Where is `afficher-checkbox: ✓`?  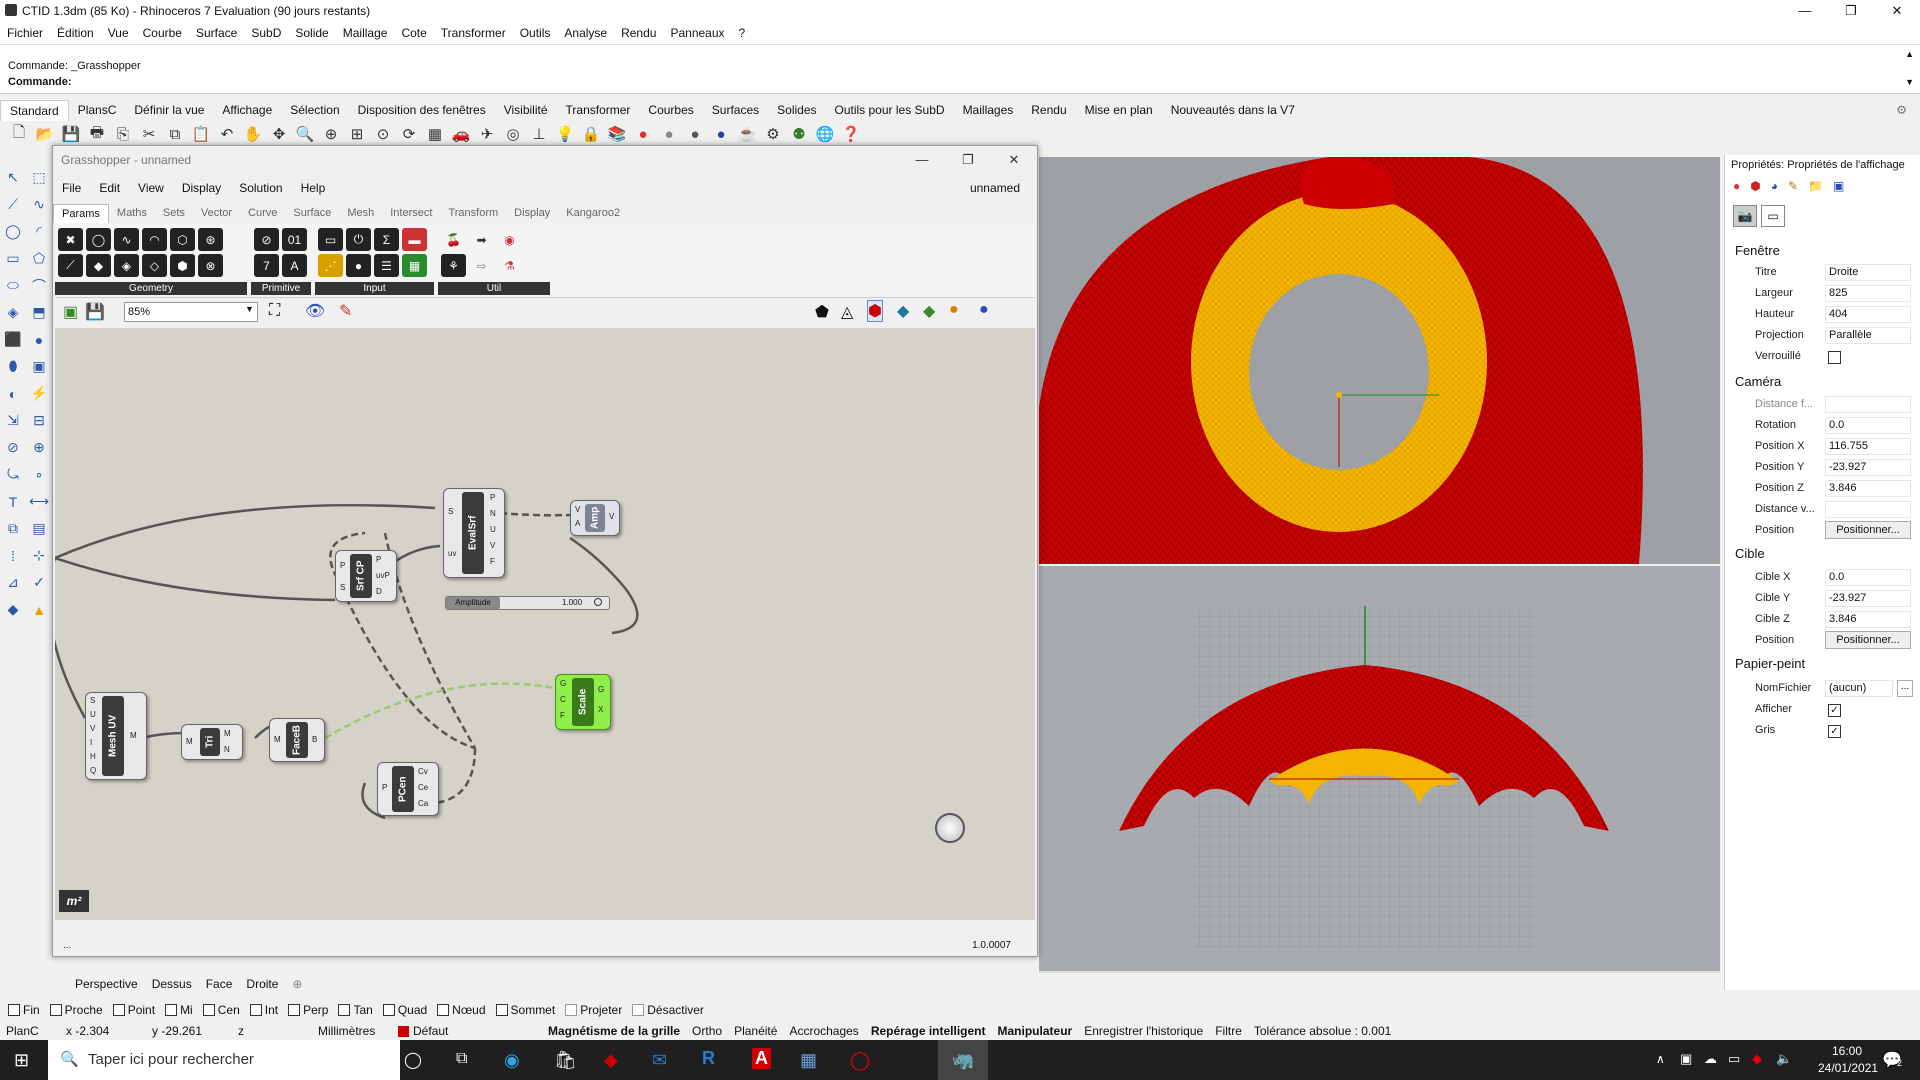
afficher-checkbox: ✓ is located at coordinates (1834, 710).